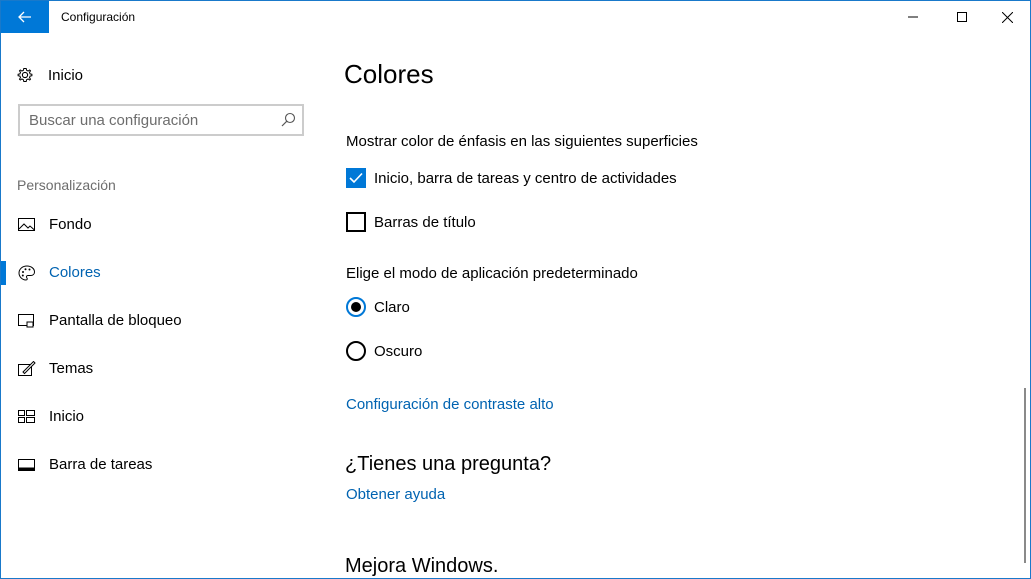  I want to click on scrollbar-thumb, so click(1025, 475).